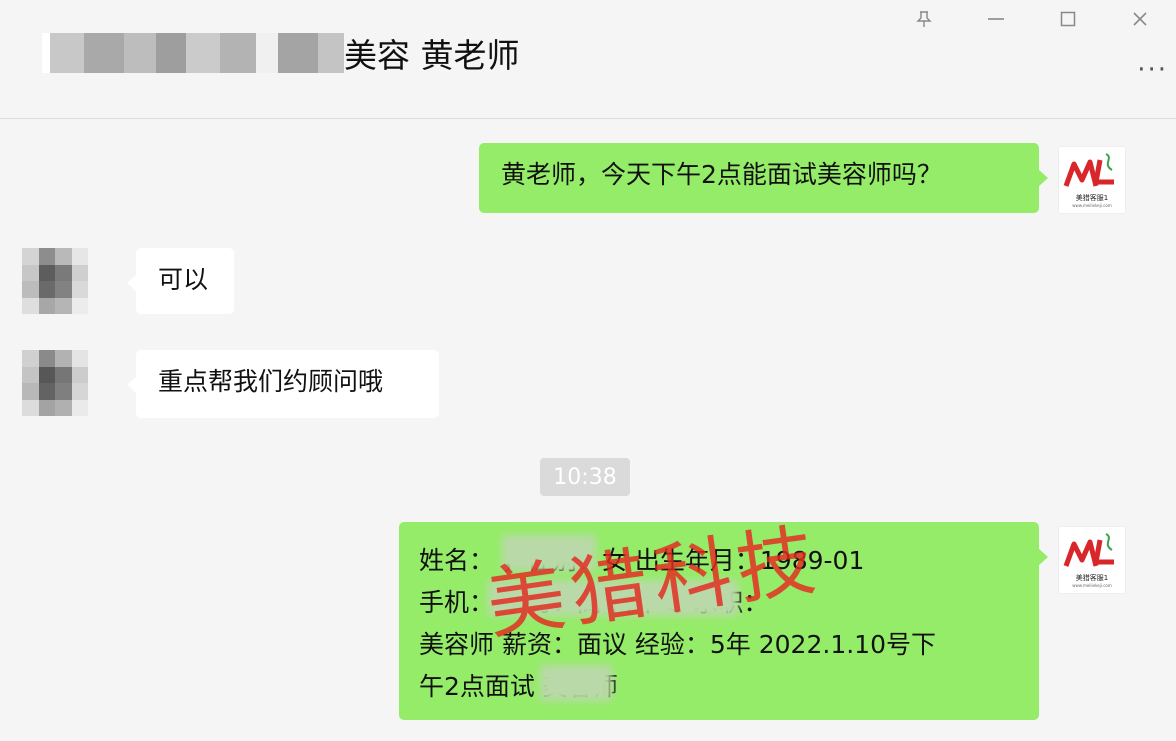 The image size is (1176, 741). I want to click on pin-icon, so click(924, 19).